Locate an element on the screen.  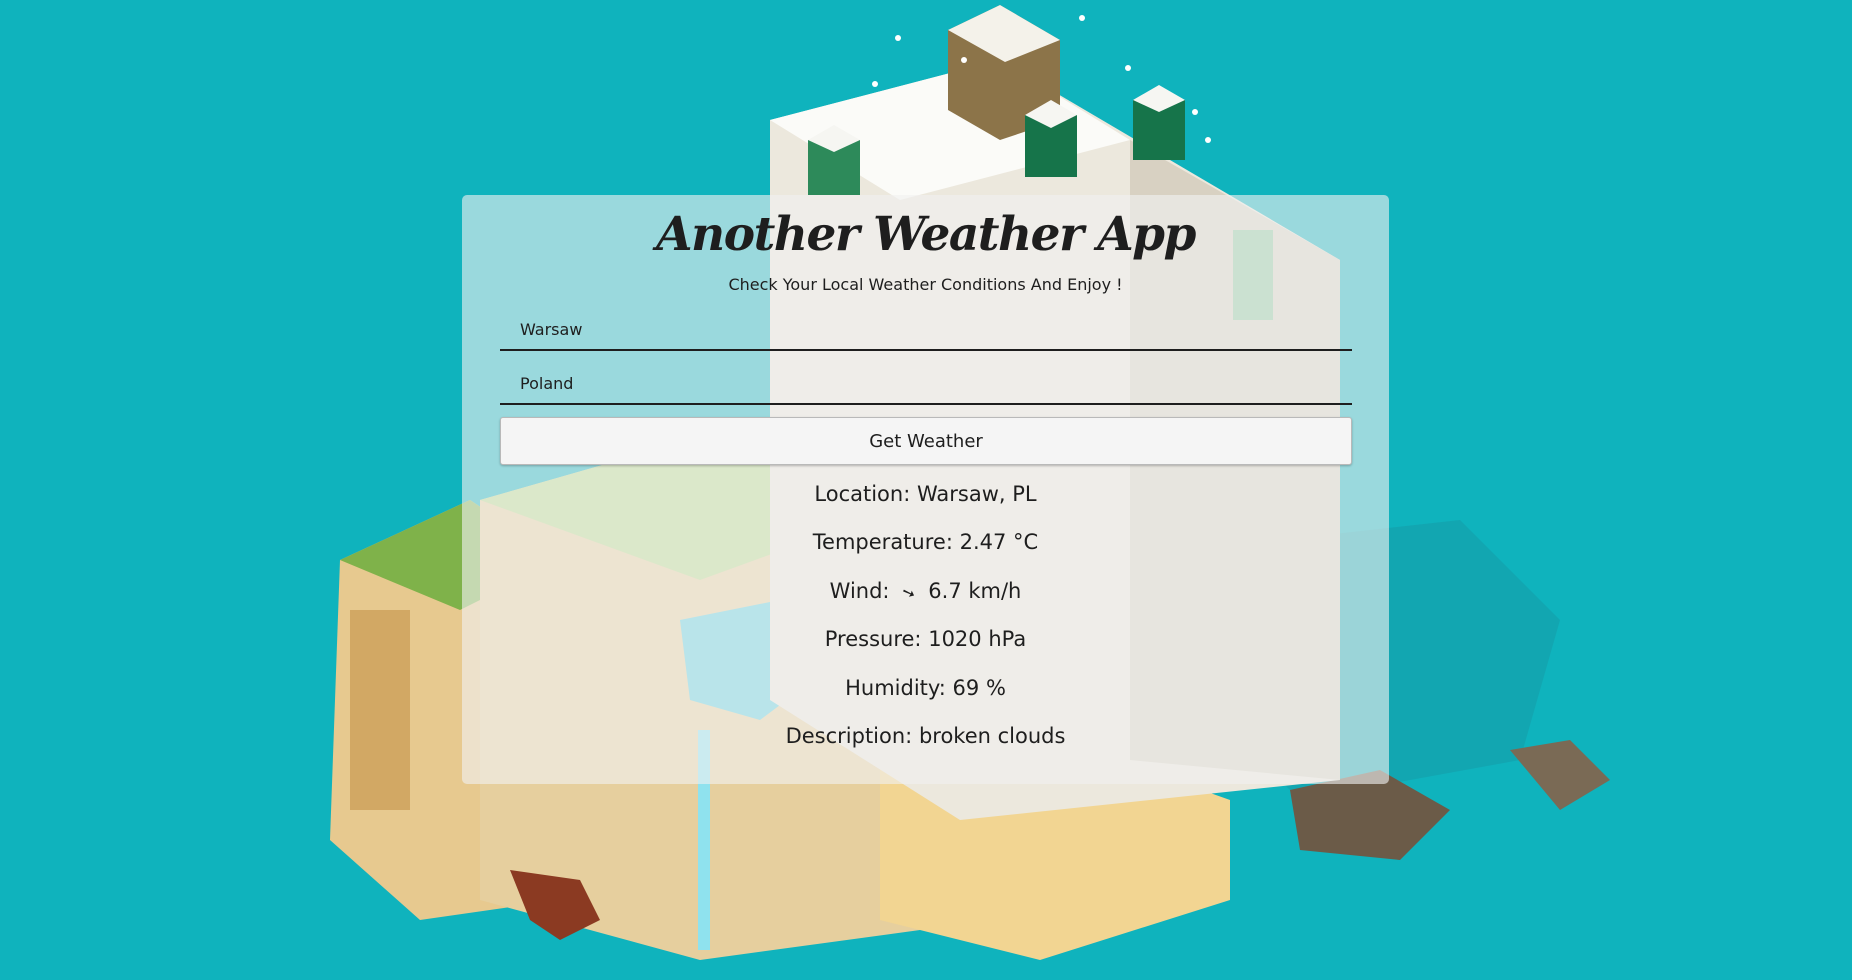
humidity-line: Humidity: 69 % is located at coordinates (925, 698).